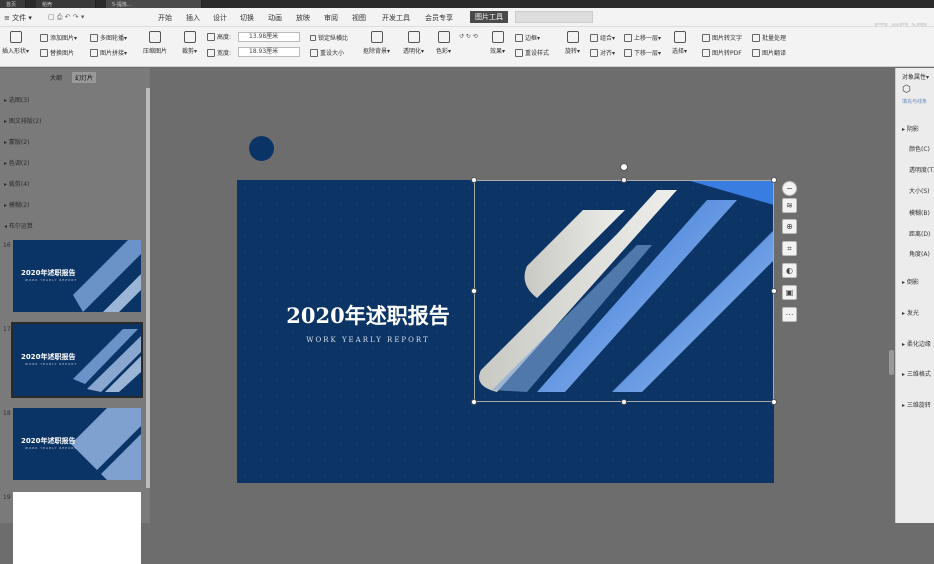  Describe the element at coordinates (722, 52) in the screenshot. I see `image-to-pdf-button: 图片转PDF` at that location.